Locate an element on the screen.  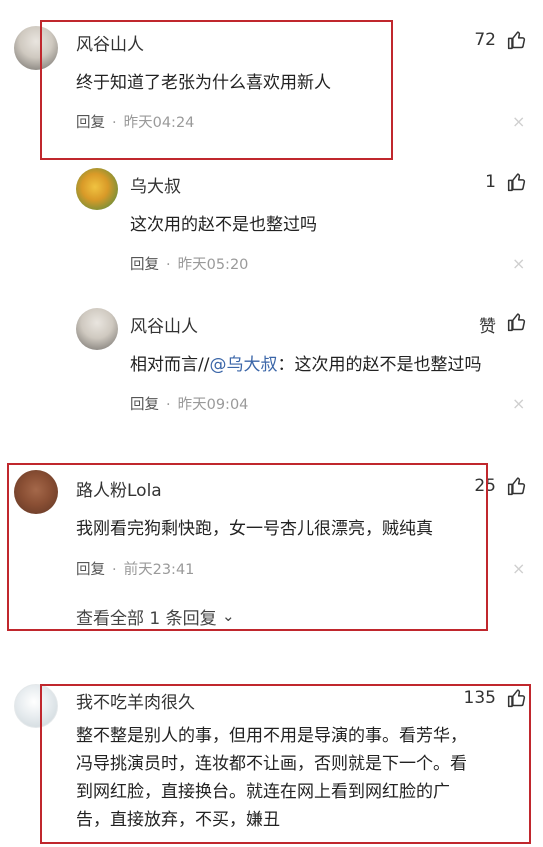
mention-link: @乌大叔 is located at coordinates (243, 365).